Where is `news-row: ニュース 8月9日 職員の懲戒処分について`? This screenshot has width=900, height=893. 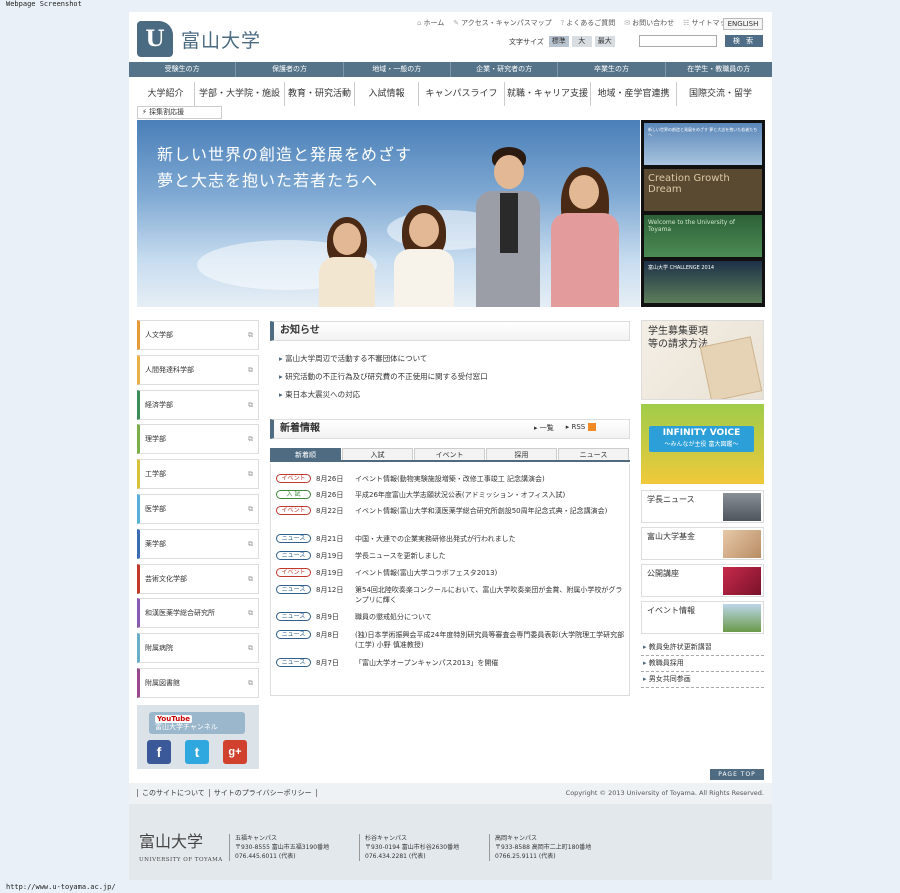
news-row: ニュース 8月9日 職員の懲戒処分について is located at coordinates (451, 617).